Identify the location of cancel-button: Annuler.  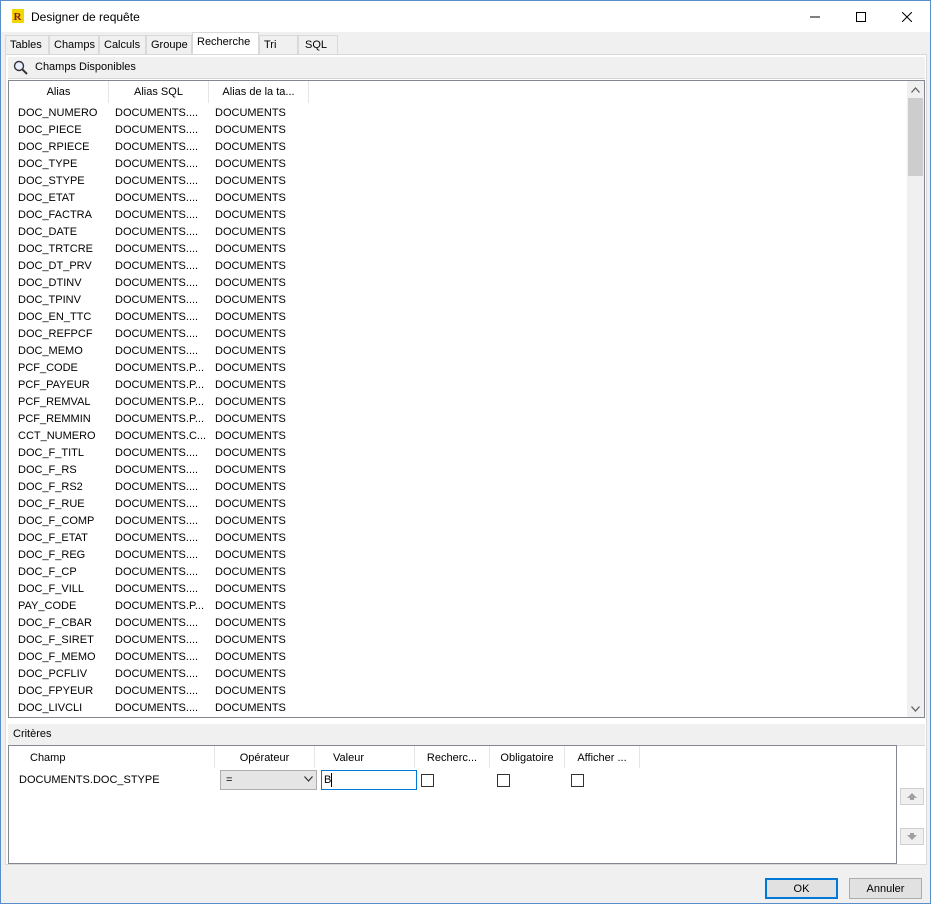
(885, 888).